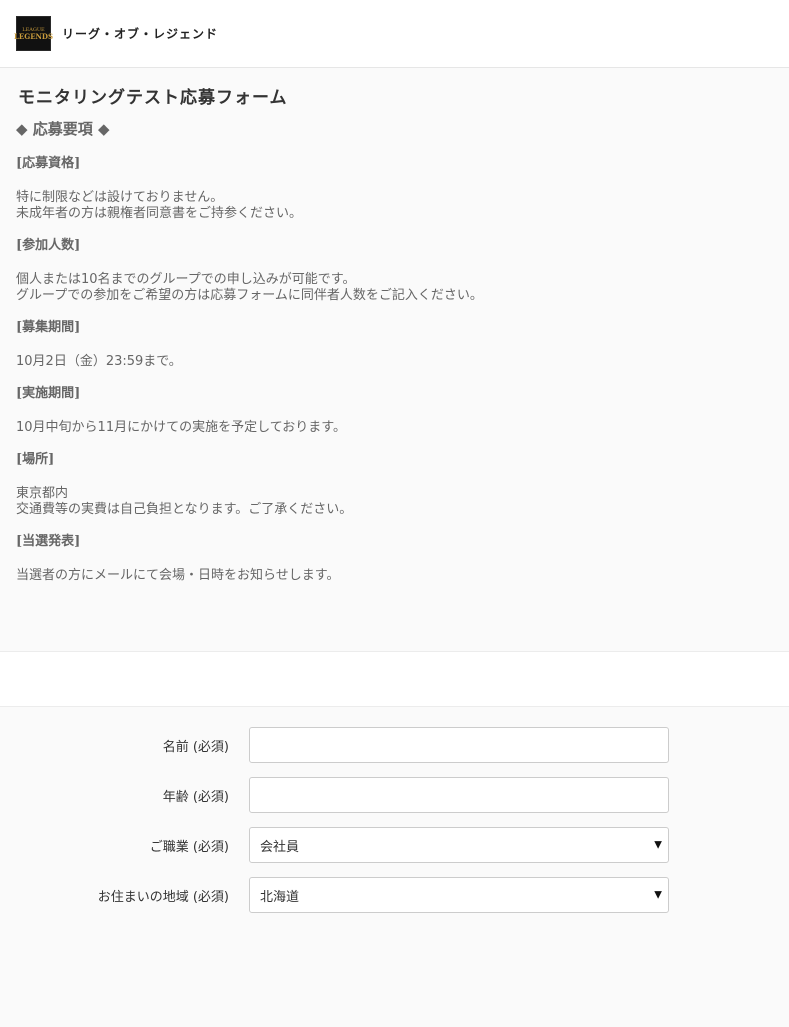  What do you see at coordinates (140, 33) in the screenshot?
I see `brand-name: リーグ・オブ・レジェンド` at bounding box center [140, 33].